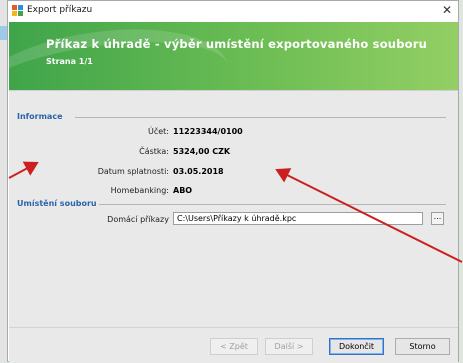  I want to click on divider, so click(233, 90).